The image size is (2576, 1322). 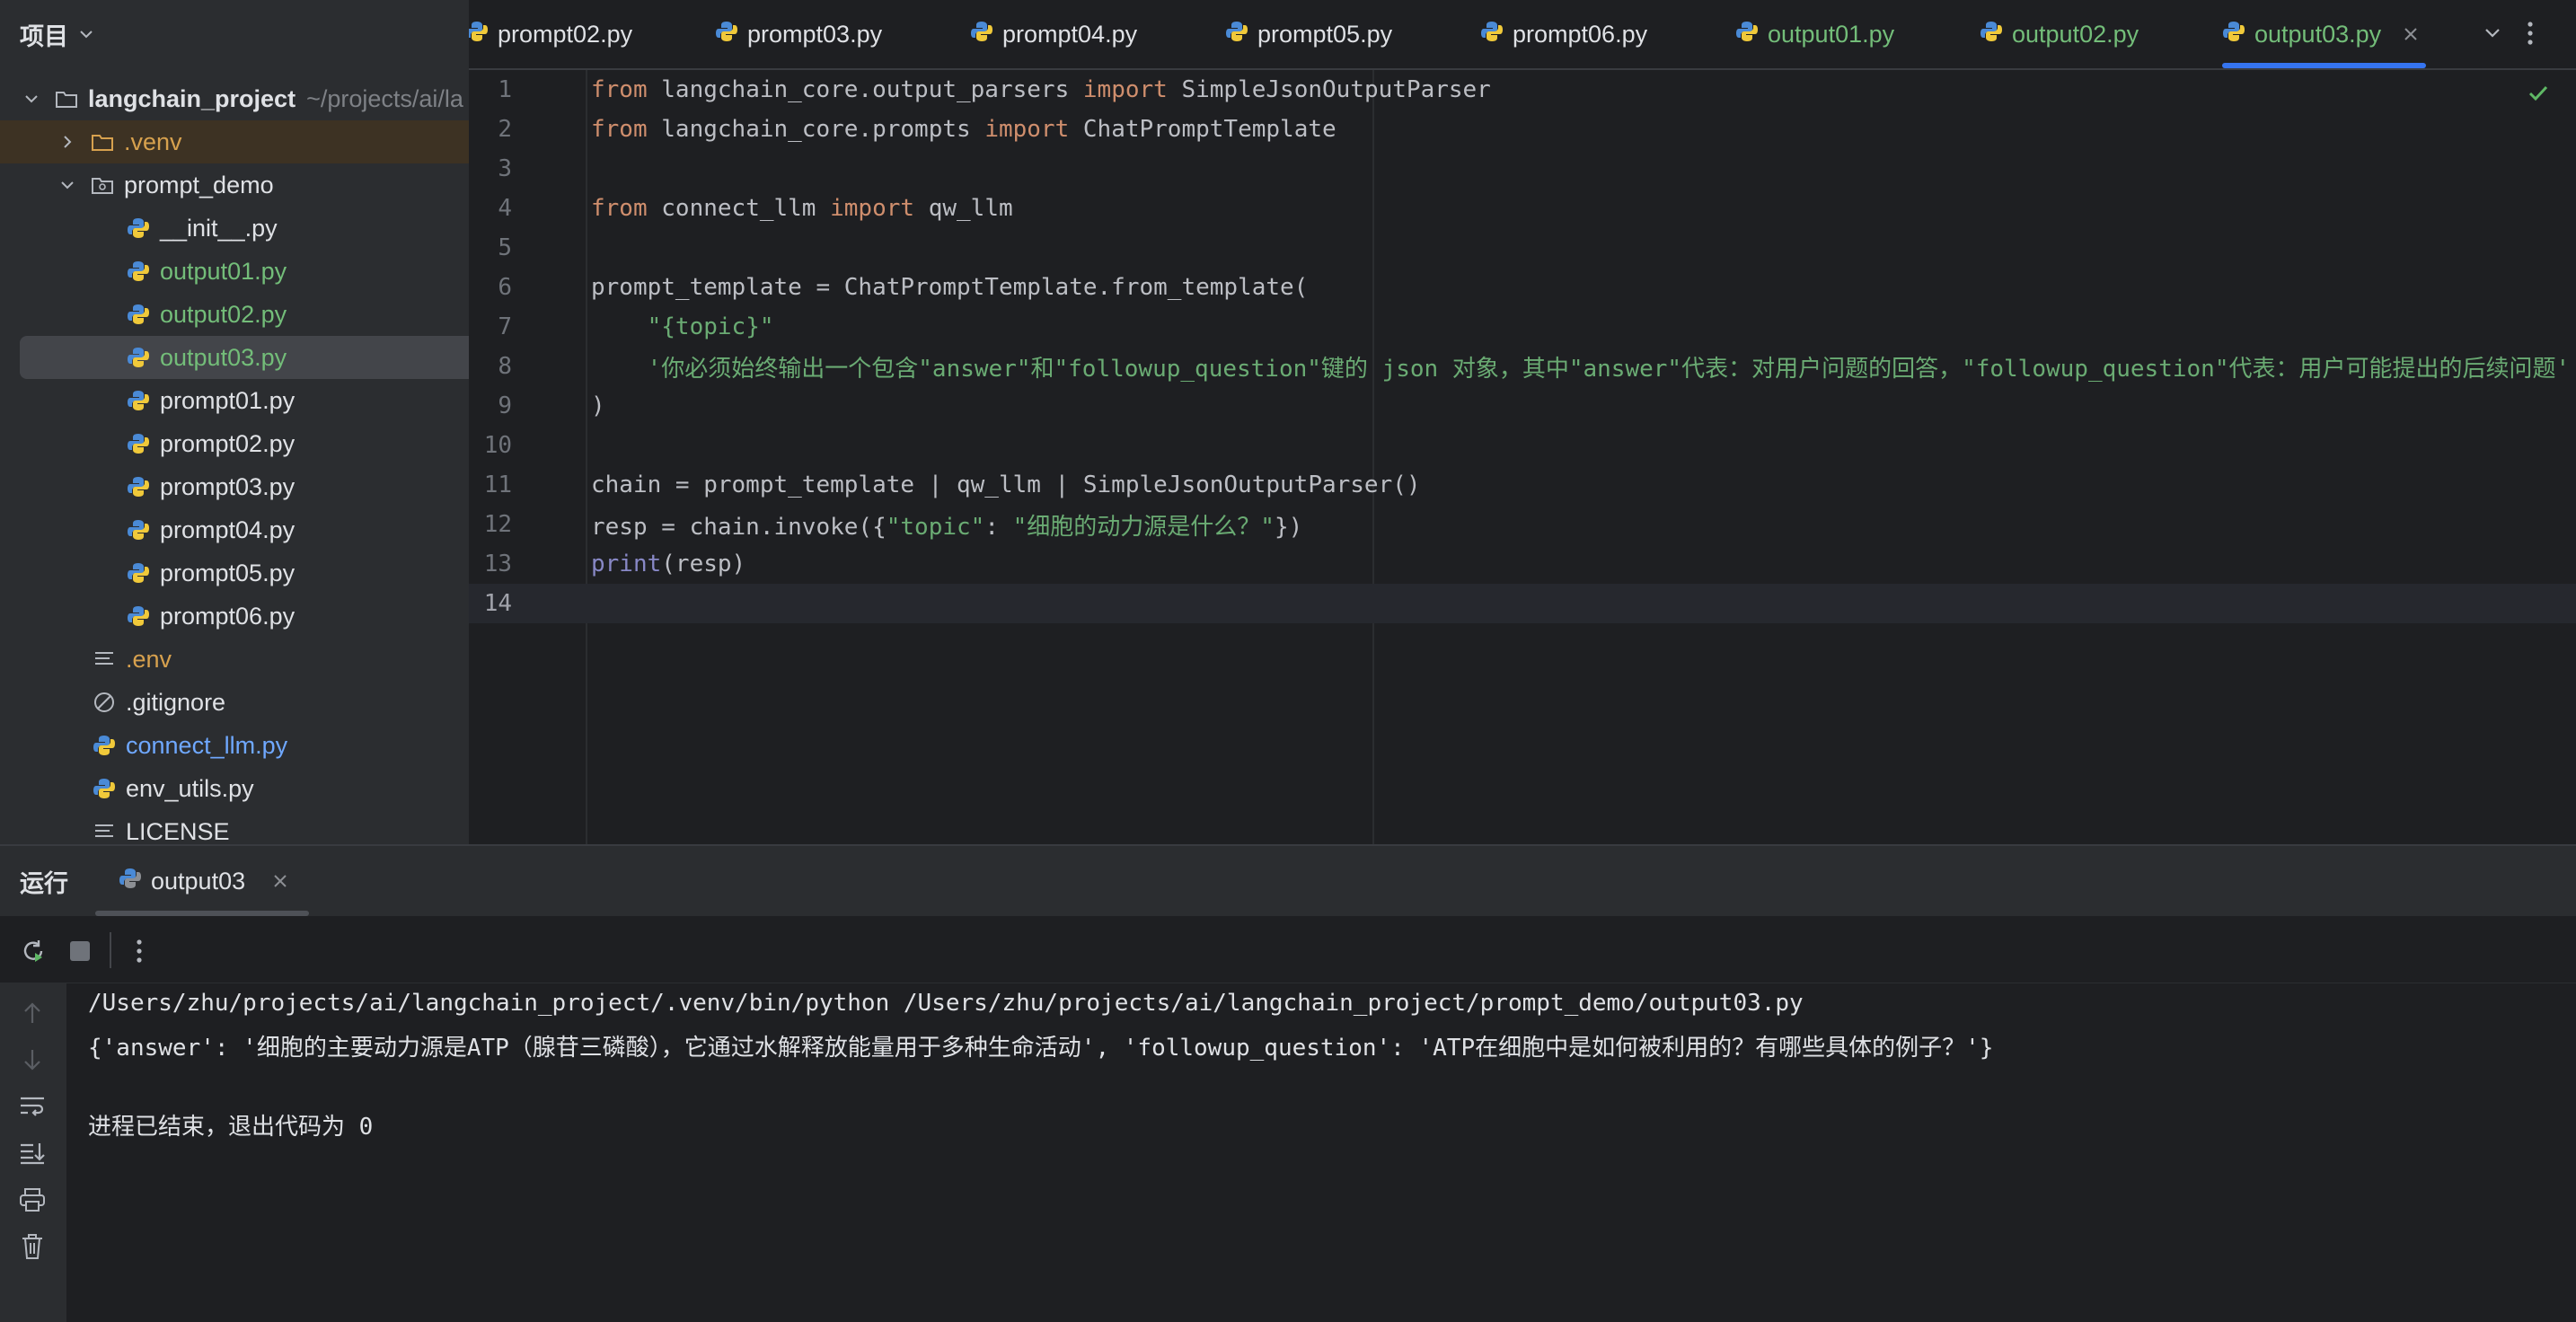 I want to click on tab-prompt06: prompt06.py, so click(x=1563, y=34).